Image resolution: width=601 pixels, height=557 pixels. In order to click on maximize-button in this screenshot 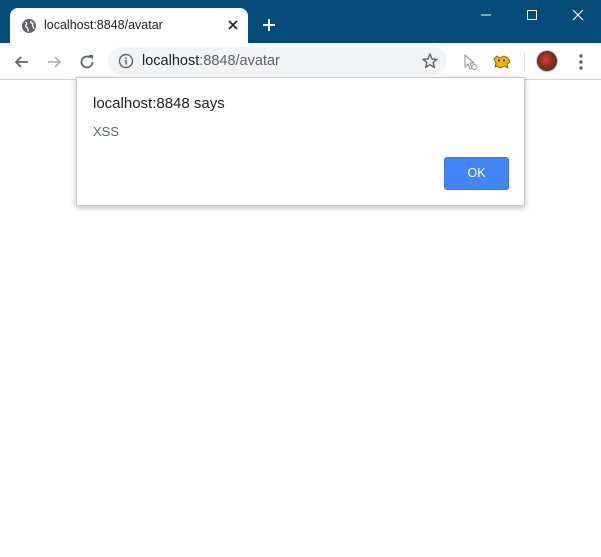, I will do `click(532, 15)`.